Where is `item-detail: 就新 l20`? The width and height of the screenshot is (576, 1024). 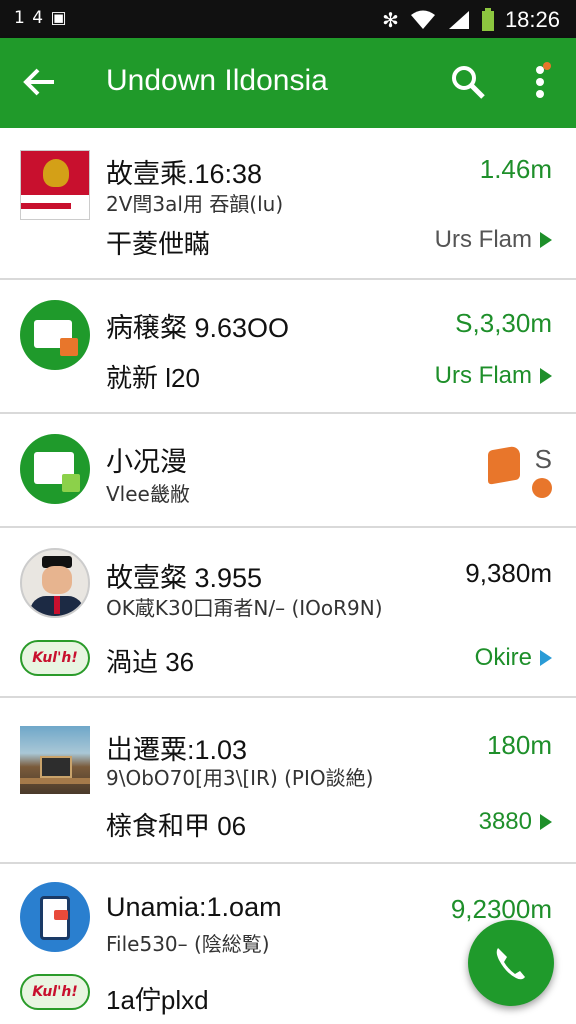 item-detail: 就新 l20 is located at coordinates (153, 378).